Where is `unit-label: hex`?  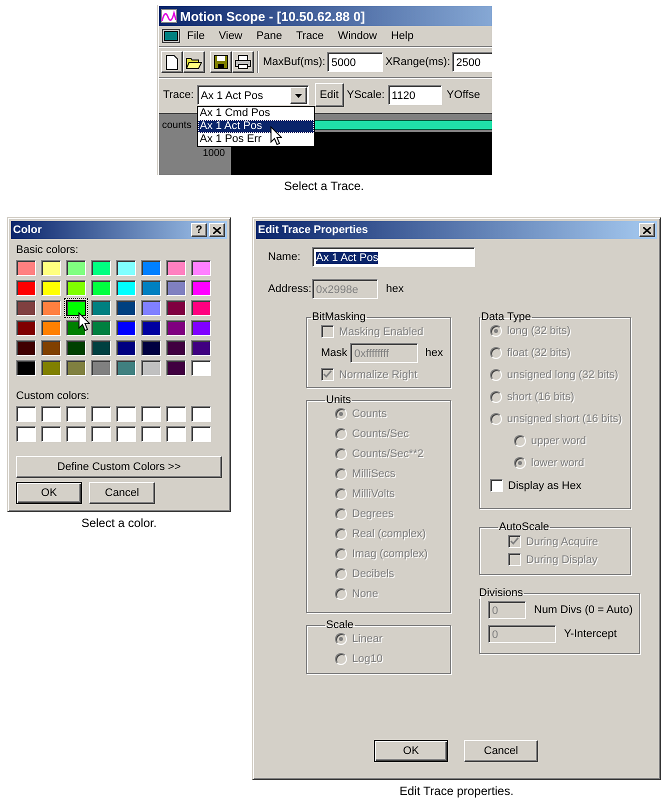 unit-label: hex is located at coordinates (434, 353).